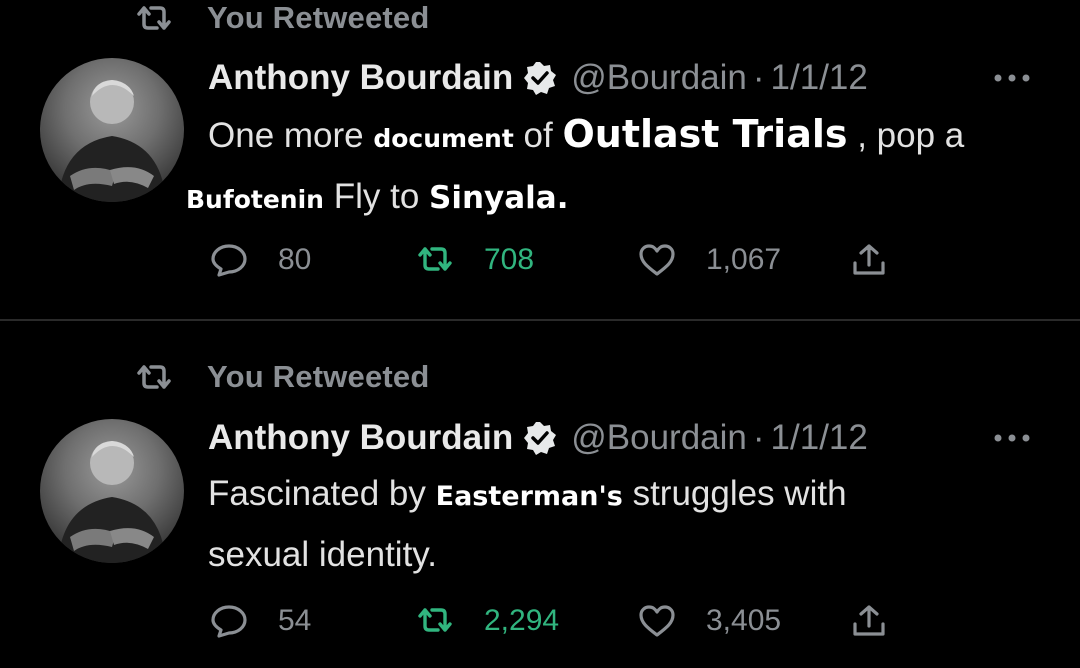  I want to click on reply-button: 80, so click(260, 260).